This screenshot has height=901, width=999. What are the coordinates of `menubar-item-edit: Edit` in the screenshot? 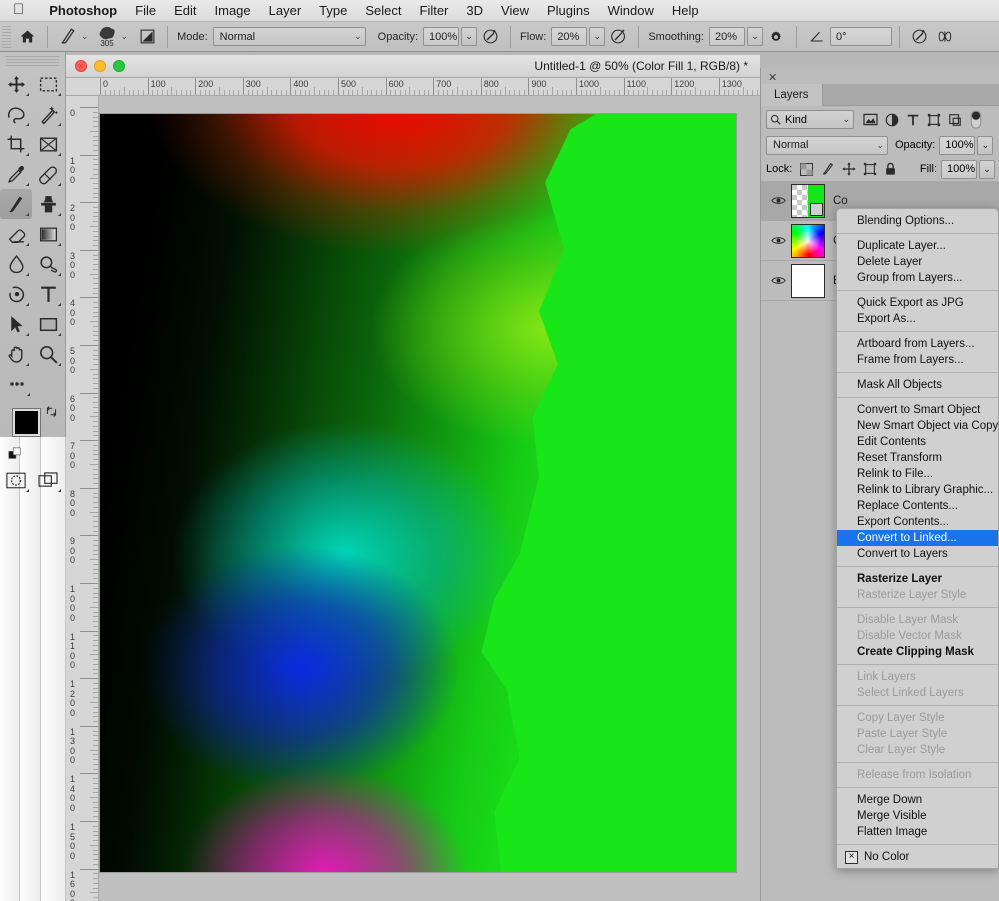 It's located at (185, 10).